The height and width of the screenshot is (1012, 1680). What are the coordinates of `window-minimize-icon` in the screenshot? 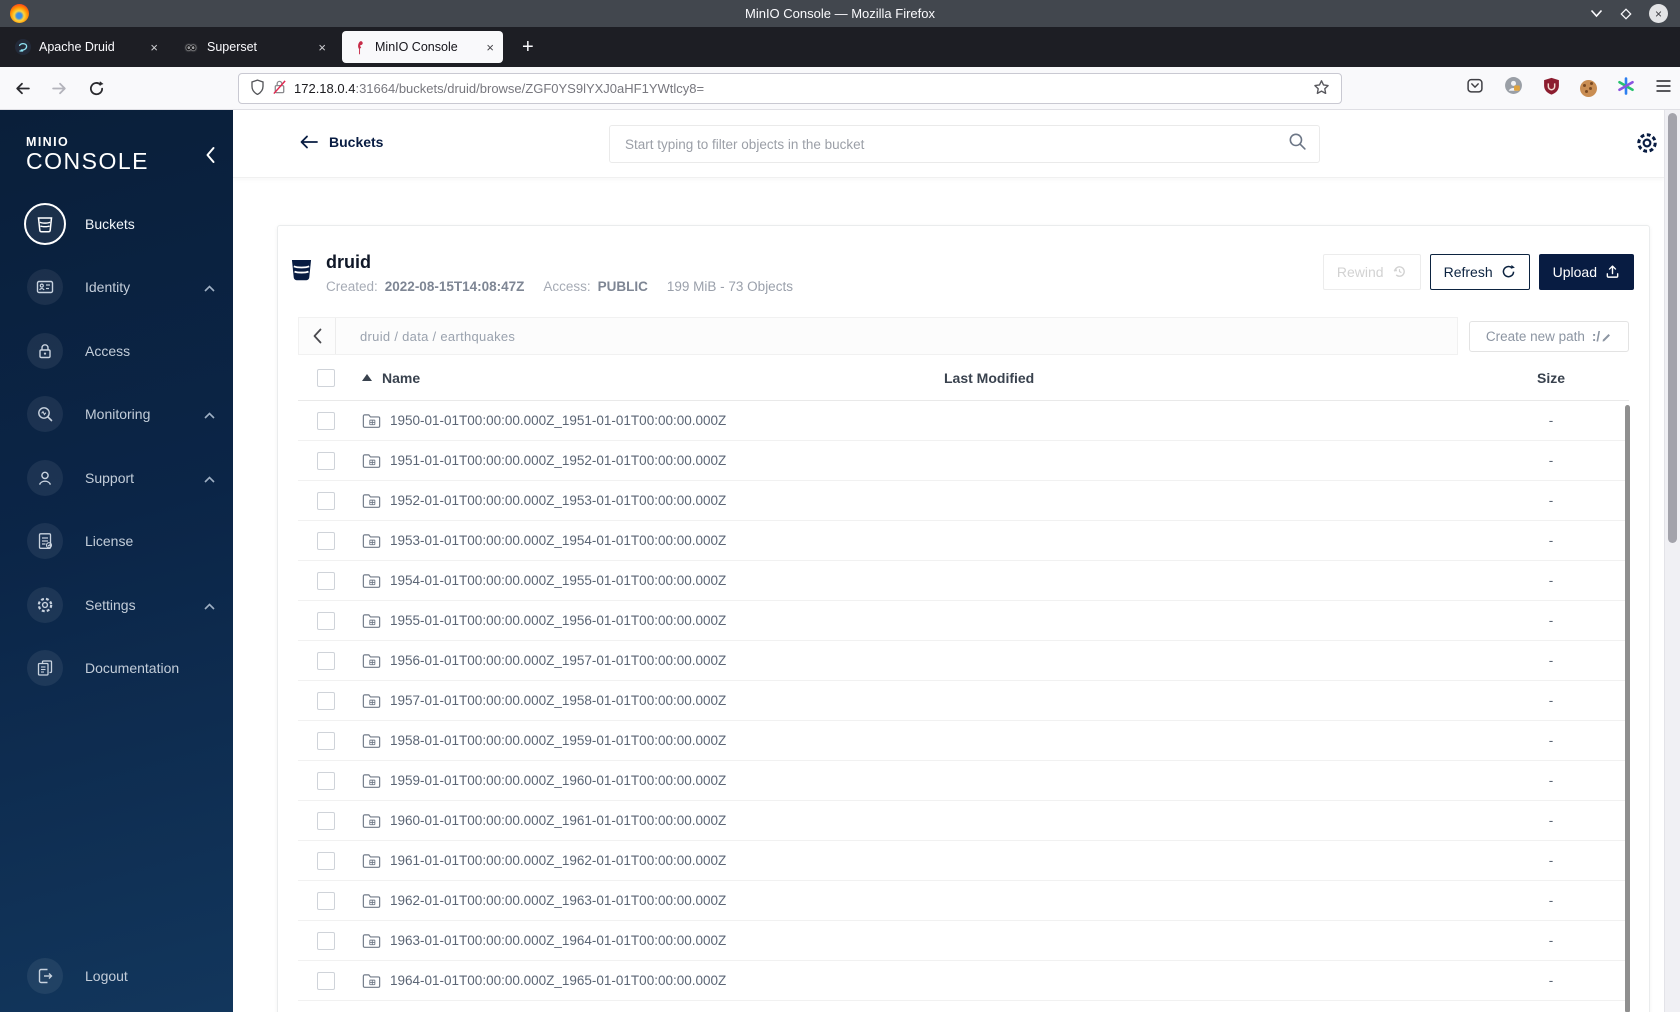 It's located at (1596, 13).